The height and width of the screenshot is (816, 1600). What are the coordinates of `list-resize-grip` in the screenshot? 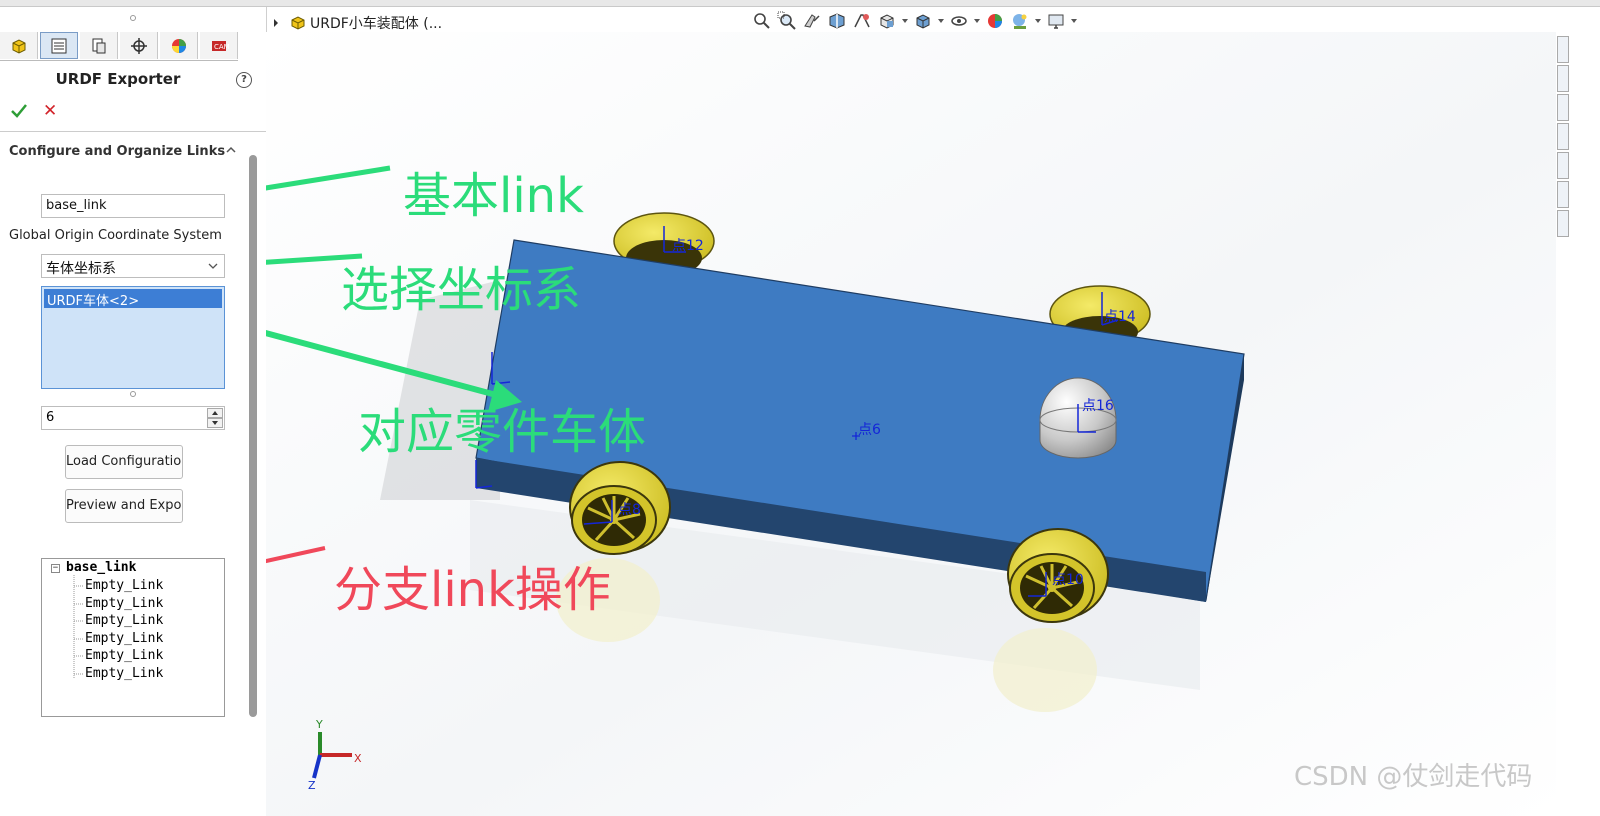 It's located at (133, 394).